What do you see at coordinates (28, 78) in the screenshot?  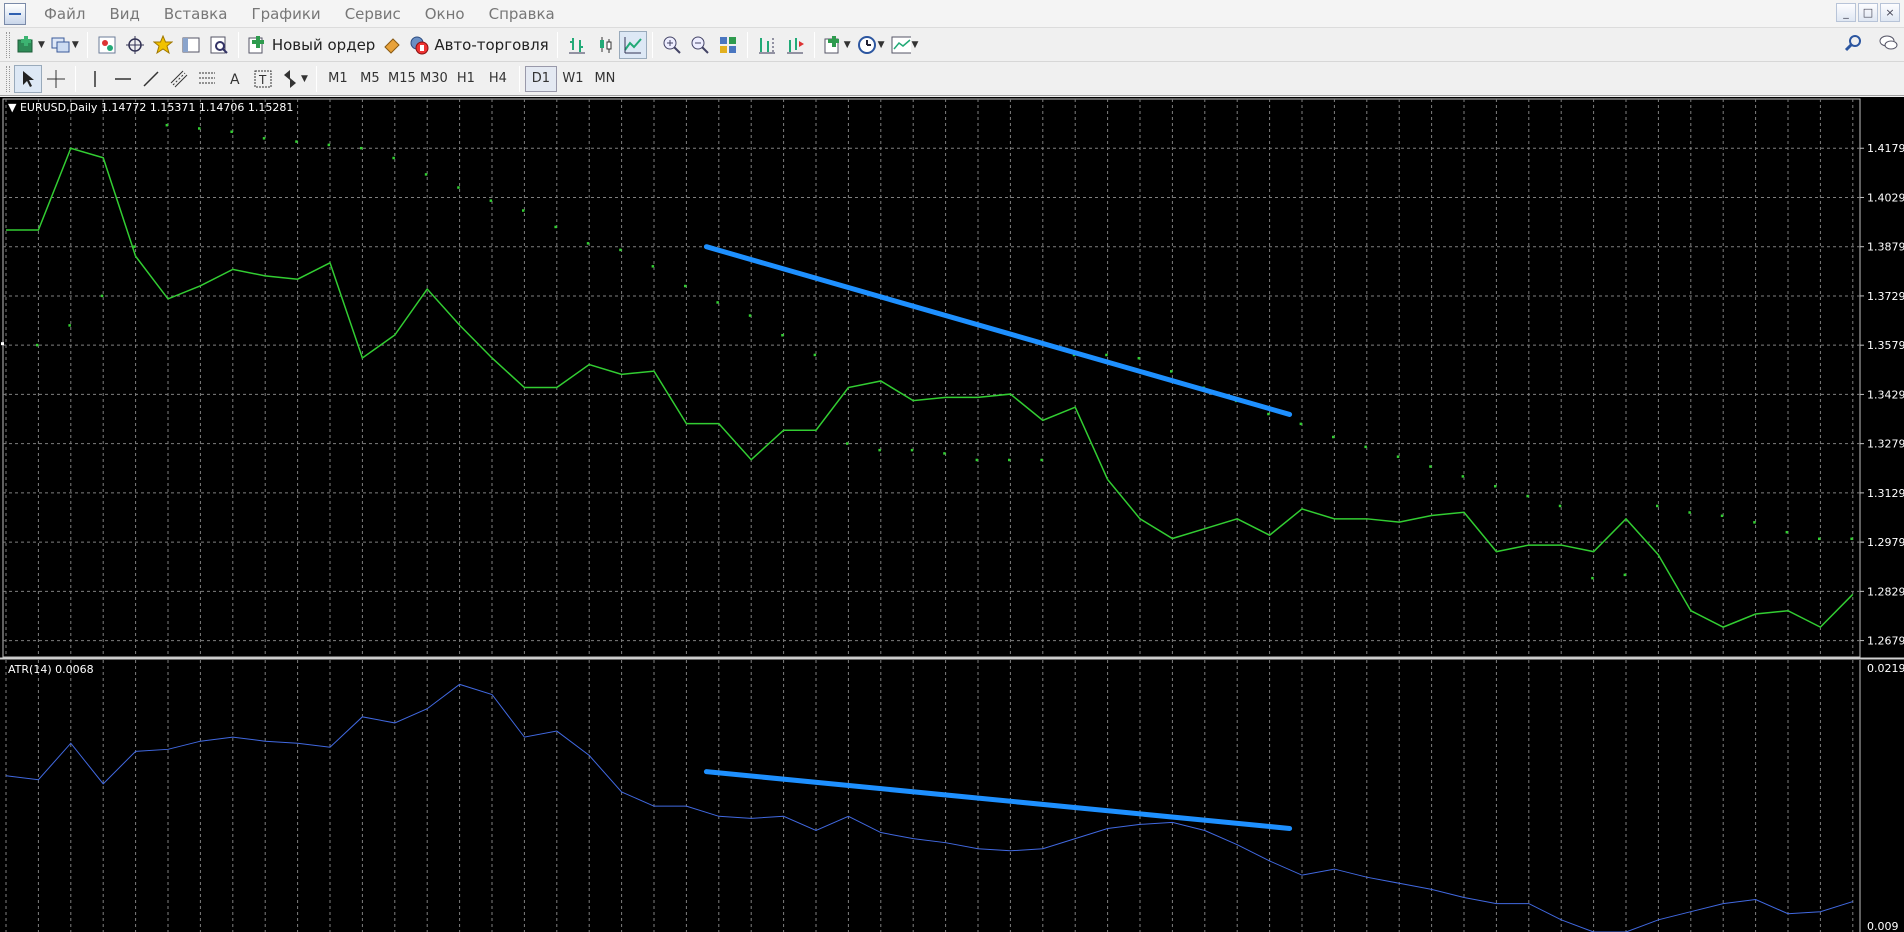 I see `cursor-button` at bounding box center [28, 78].